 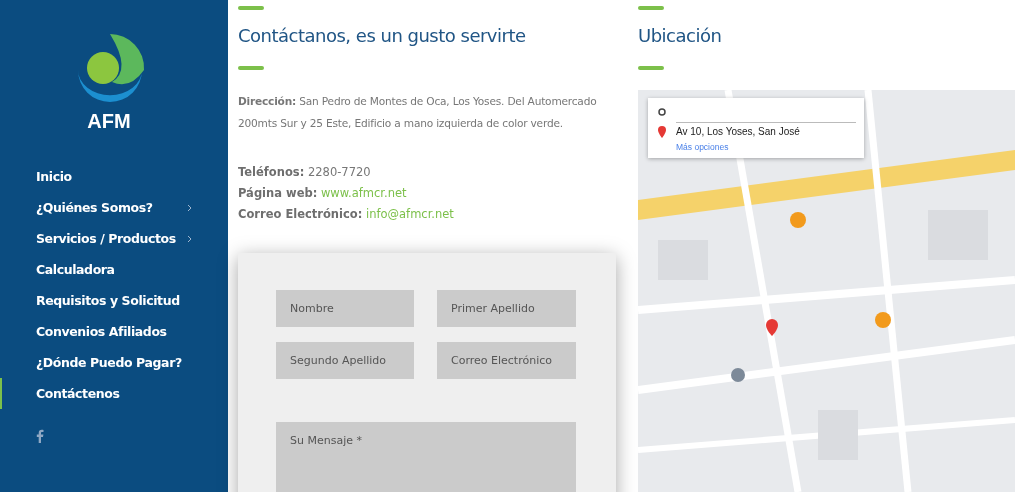 What do you see at coordinates (382, 35) in the screenshot?
I see `contact-title: Contáctanos, es un gusto servirte` at bounding box center [382, 35].